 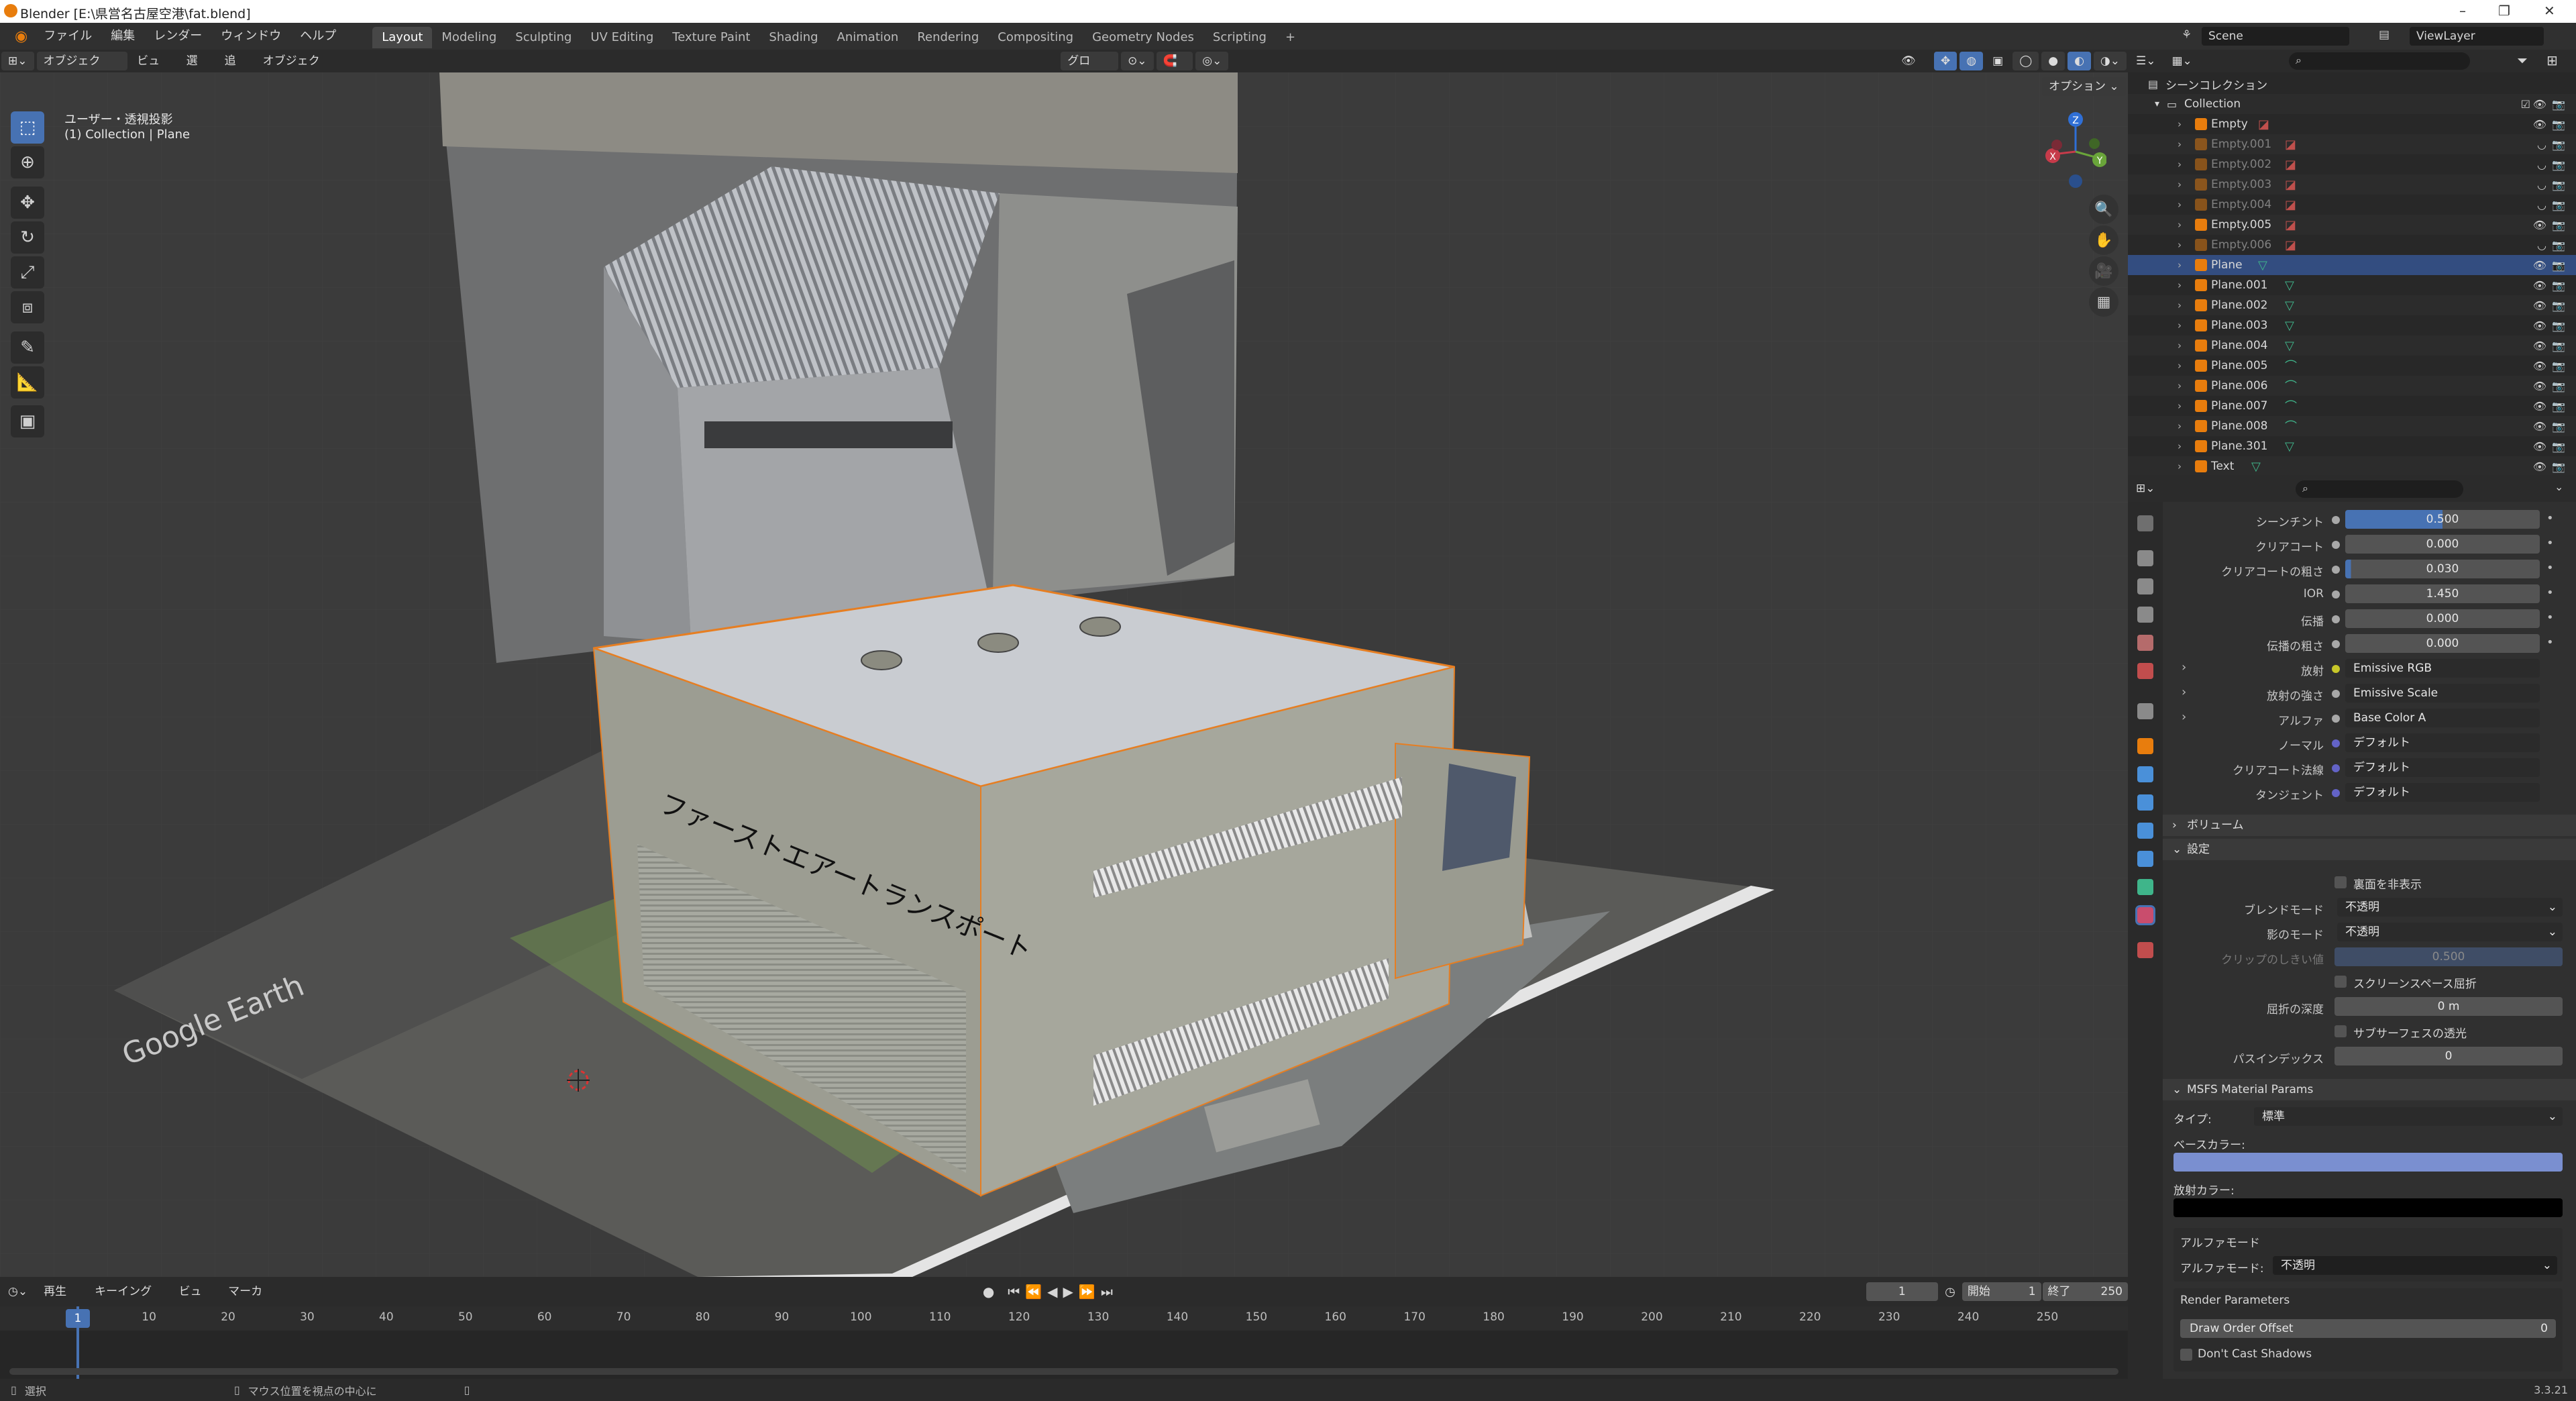 What do you see at coordinates (1143, 37) in the screenshot?
I see `workspace-tab: Geometry Nodes` at bounding box center [1143, 37].